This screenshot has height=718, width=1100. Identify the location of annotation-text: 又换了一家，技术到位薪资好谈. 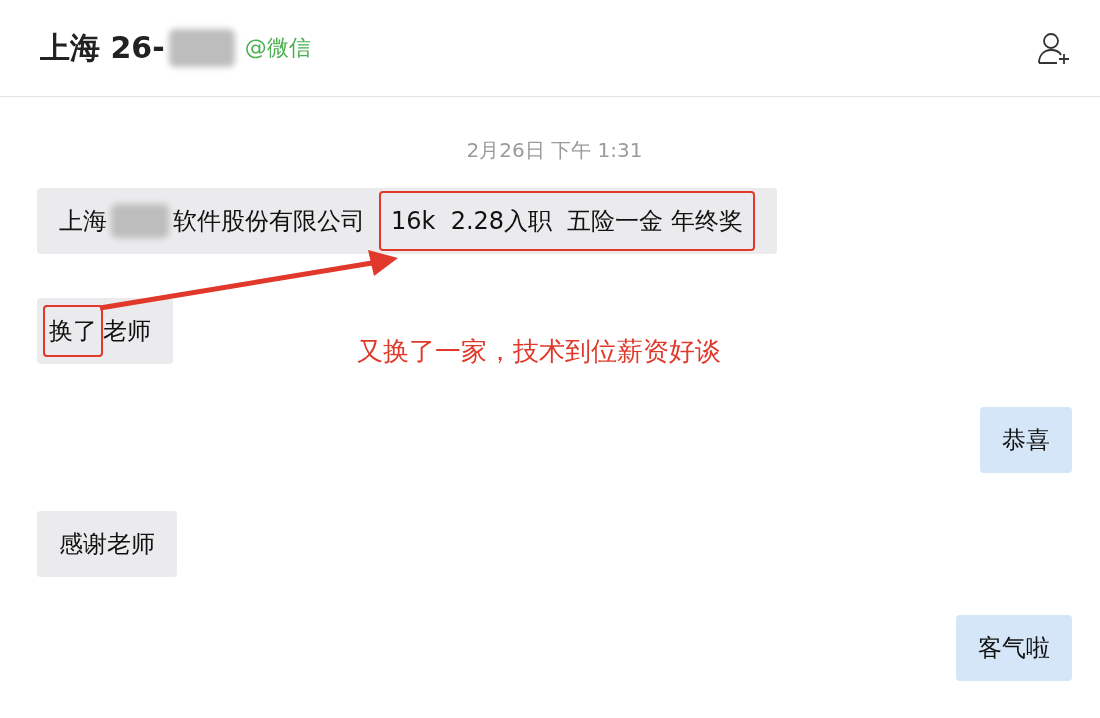
(539, 351).